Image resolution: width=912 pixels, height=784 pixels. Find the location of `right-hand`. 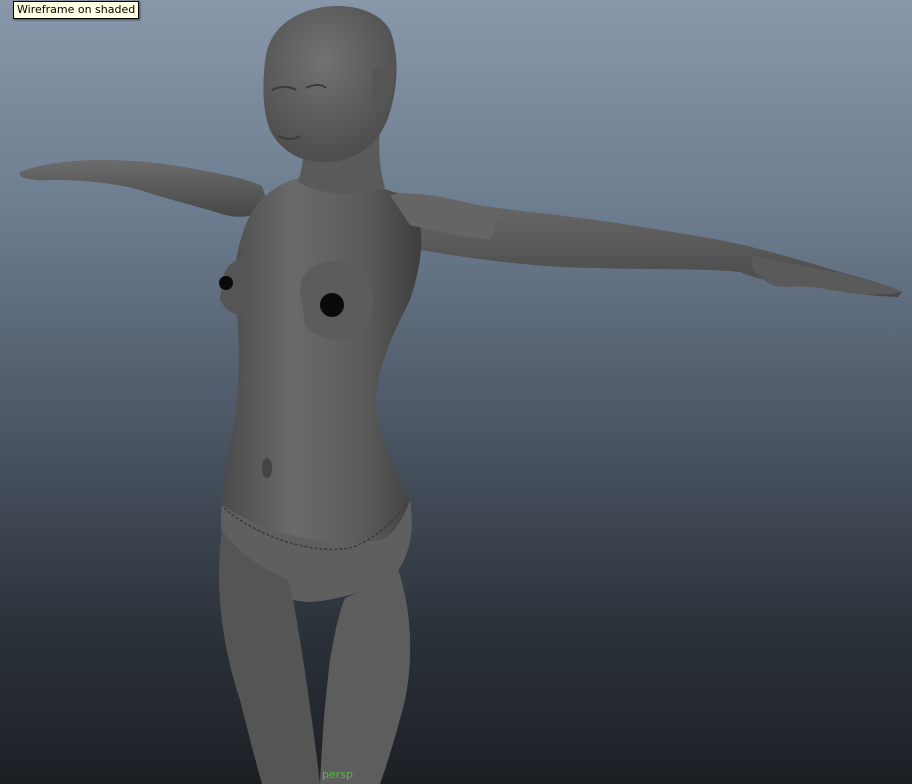

right-hand is located at coordinates (827, 275).